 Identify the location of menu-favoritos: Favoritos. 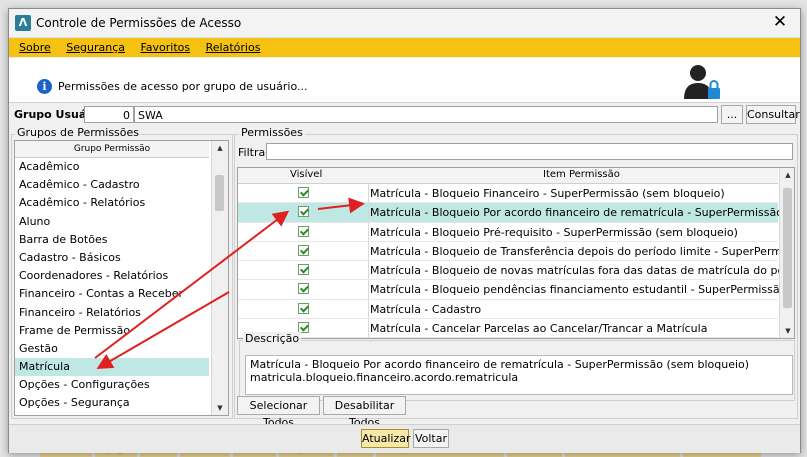
(165, 47).